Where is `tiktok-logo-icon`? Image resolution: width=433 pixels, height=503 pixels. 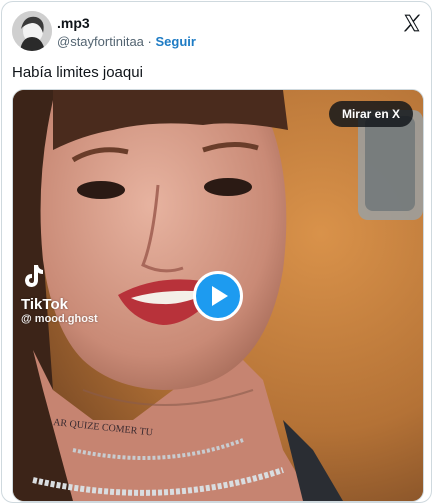
tiktok-logo-icon is located at coordinates (34, 276).